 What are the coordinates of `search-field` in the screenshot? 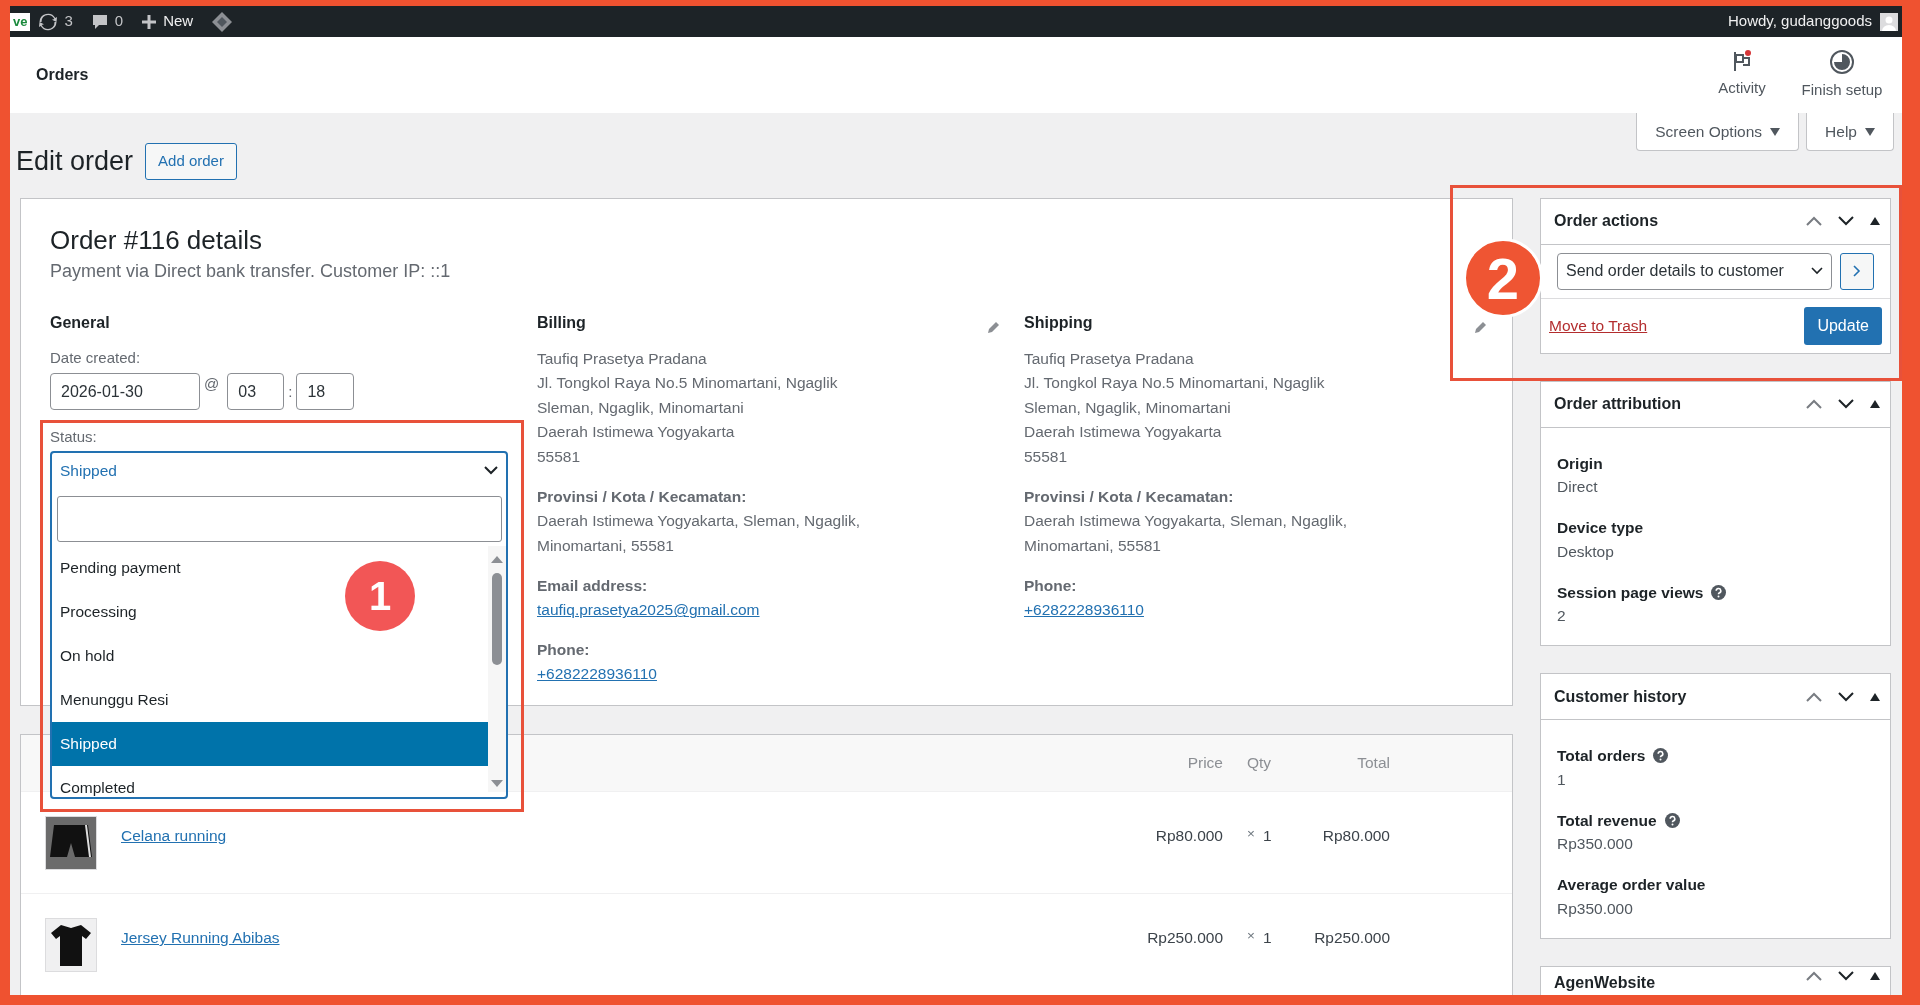 It's located at (279, 518).